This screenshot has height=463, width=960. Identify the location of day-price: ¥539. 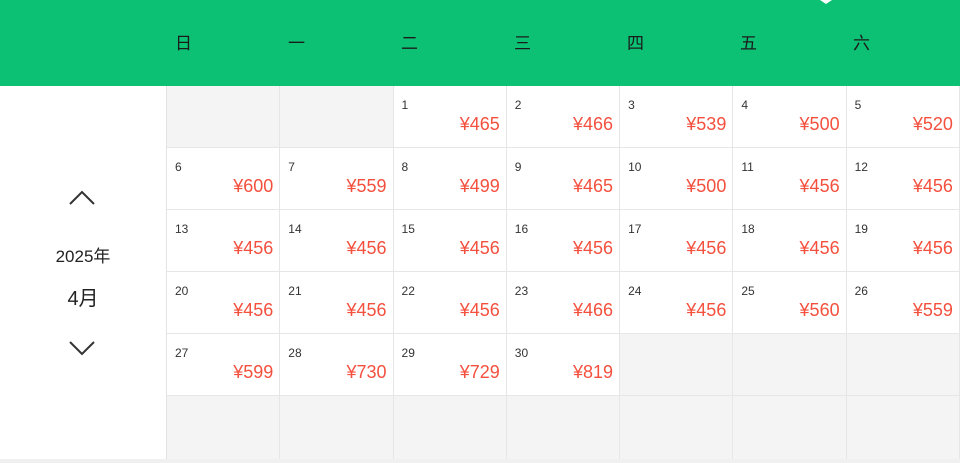
(706, 124).